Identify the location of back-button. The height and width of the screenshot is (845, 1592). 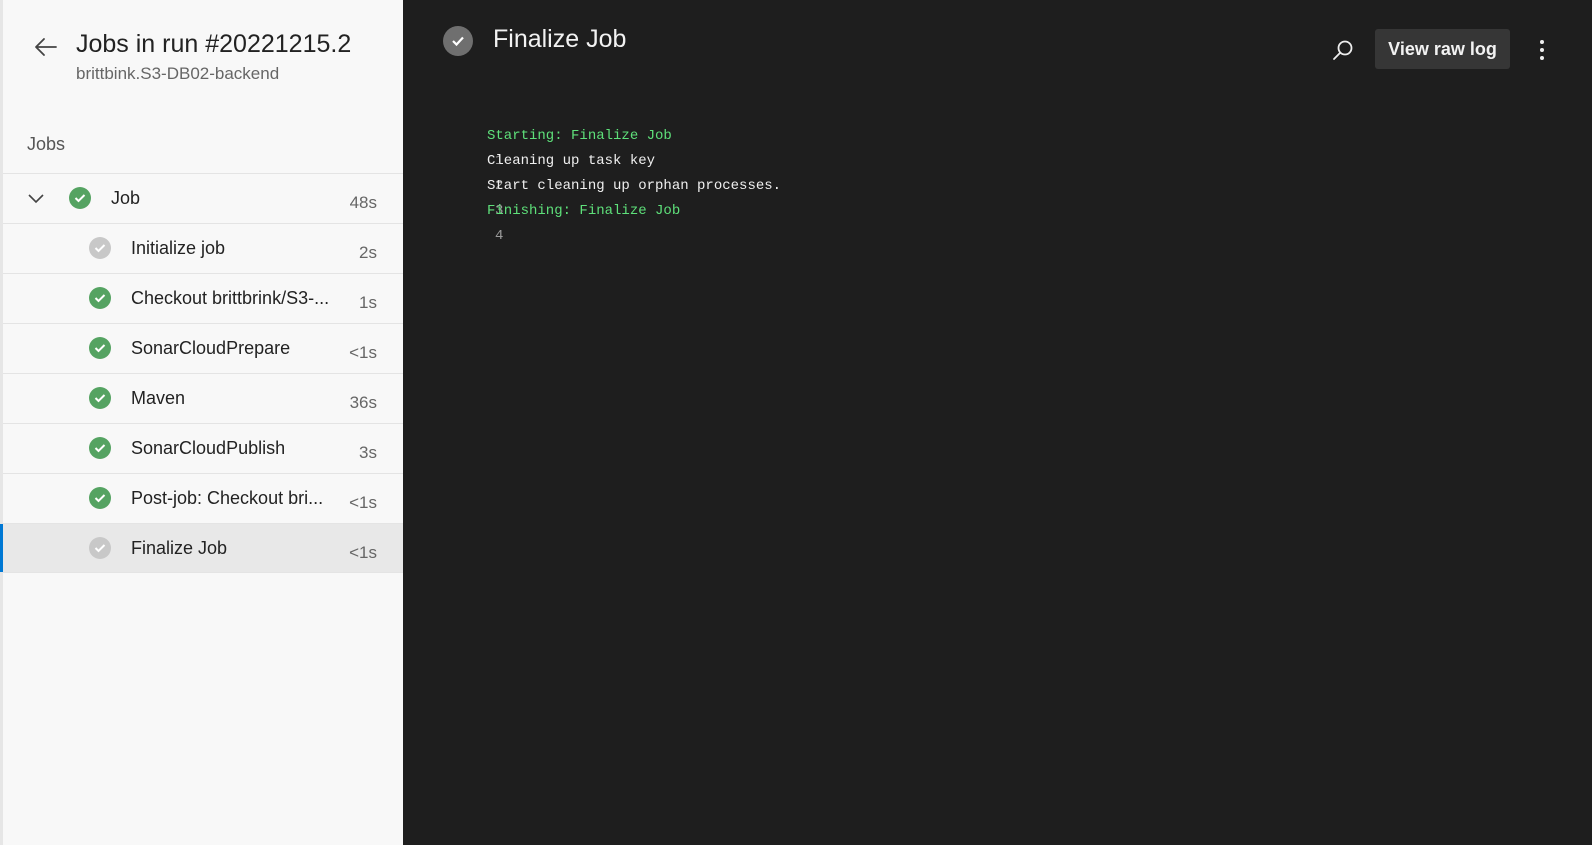
(46, 47).